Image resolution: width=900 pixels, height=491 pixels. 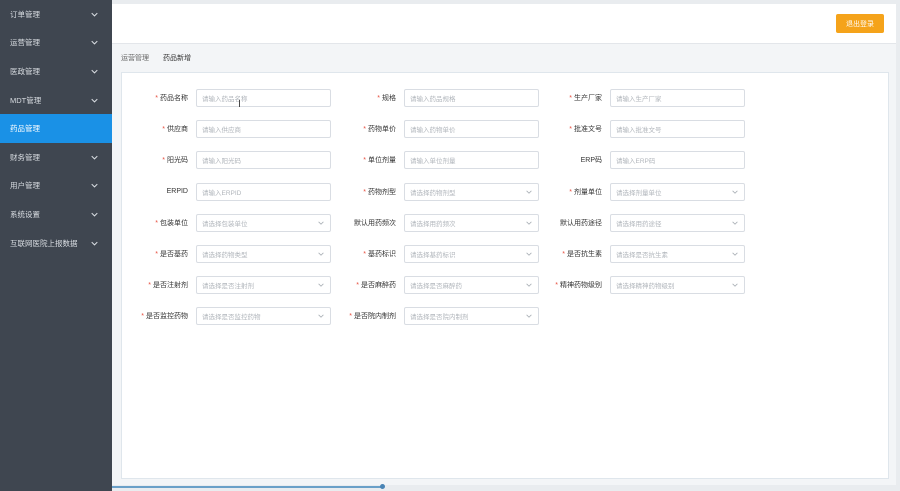 I want to click on select-field: 请选择药物类型, so click(x=263, y=254).